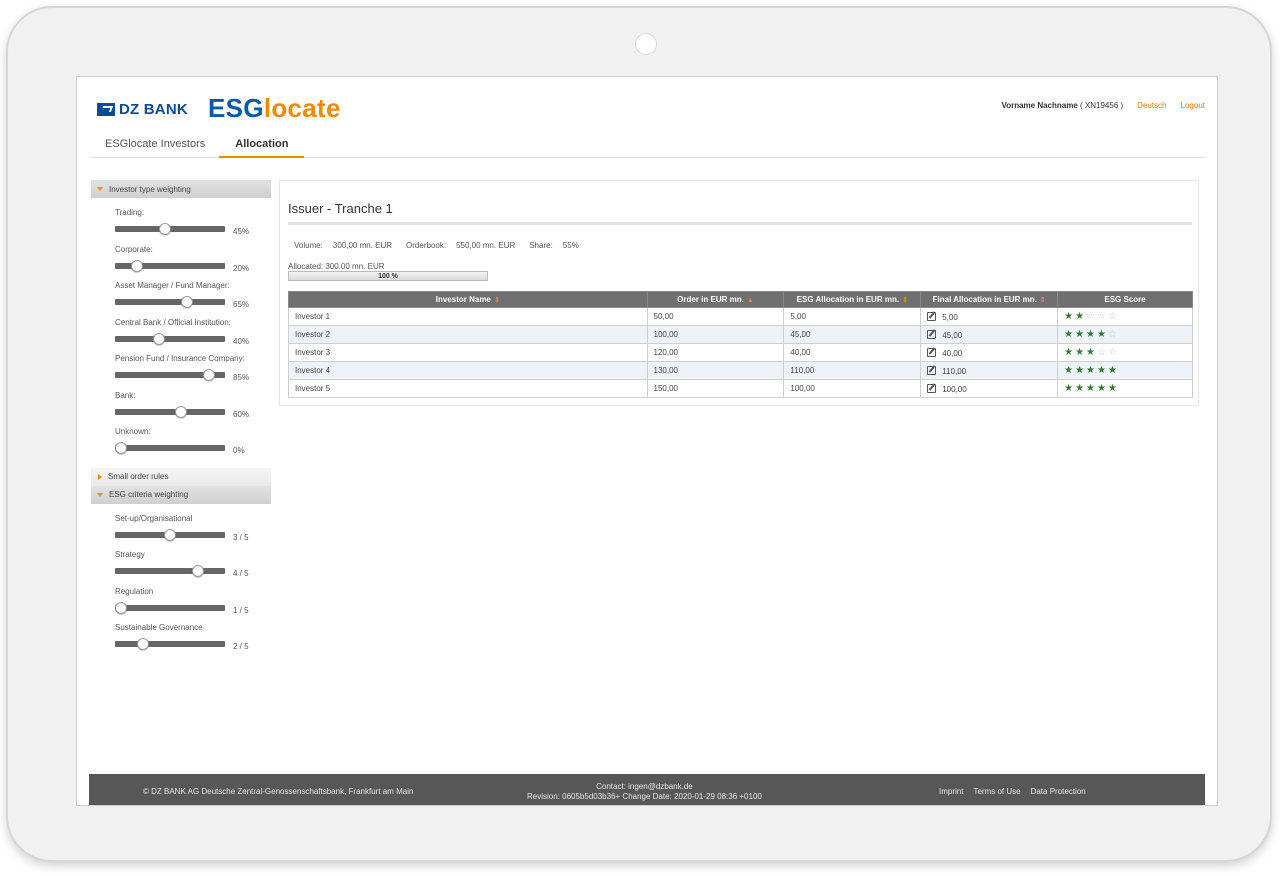  I want to click on esg-score-stars: ★★★☆☆, so click(1091, 352).